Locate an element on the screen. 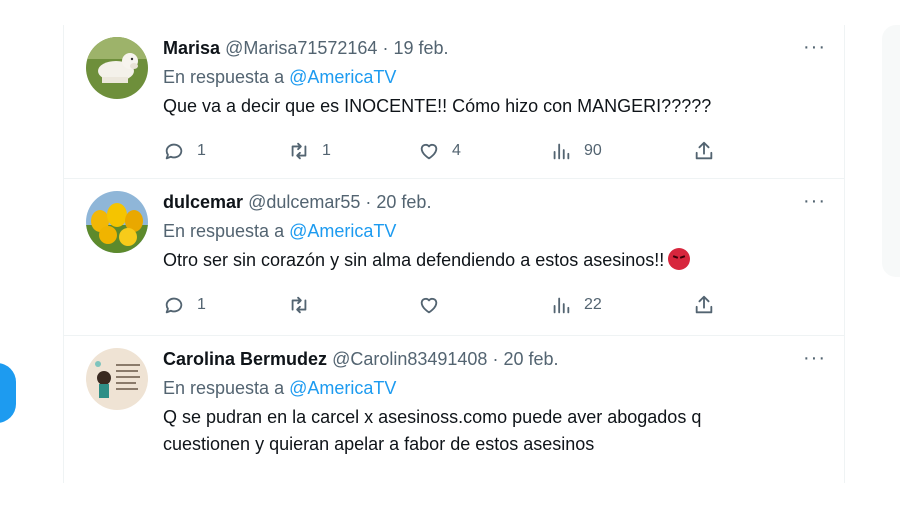  tweet-actions: 1 1 4 90 is located at coordinates (453, 151).